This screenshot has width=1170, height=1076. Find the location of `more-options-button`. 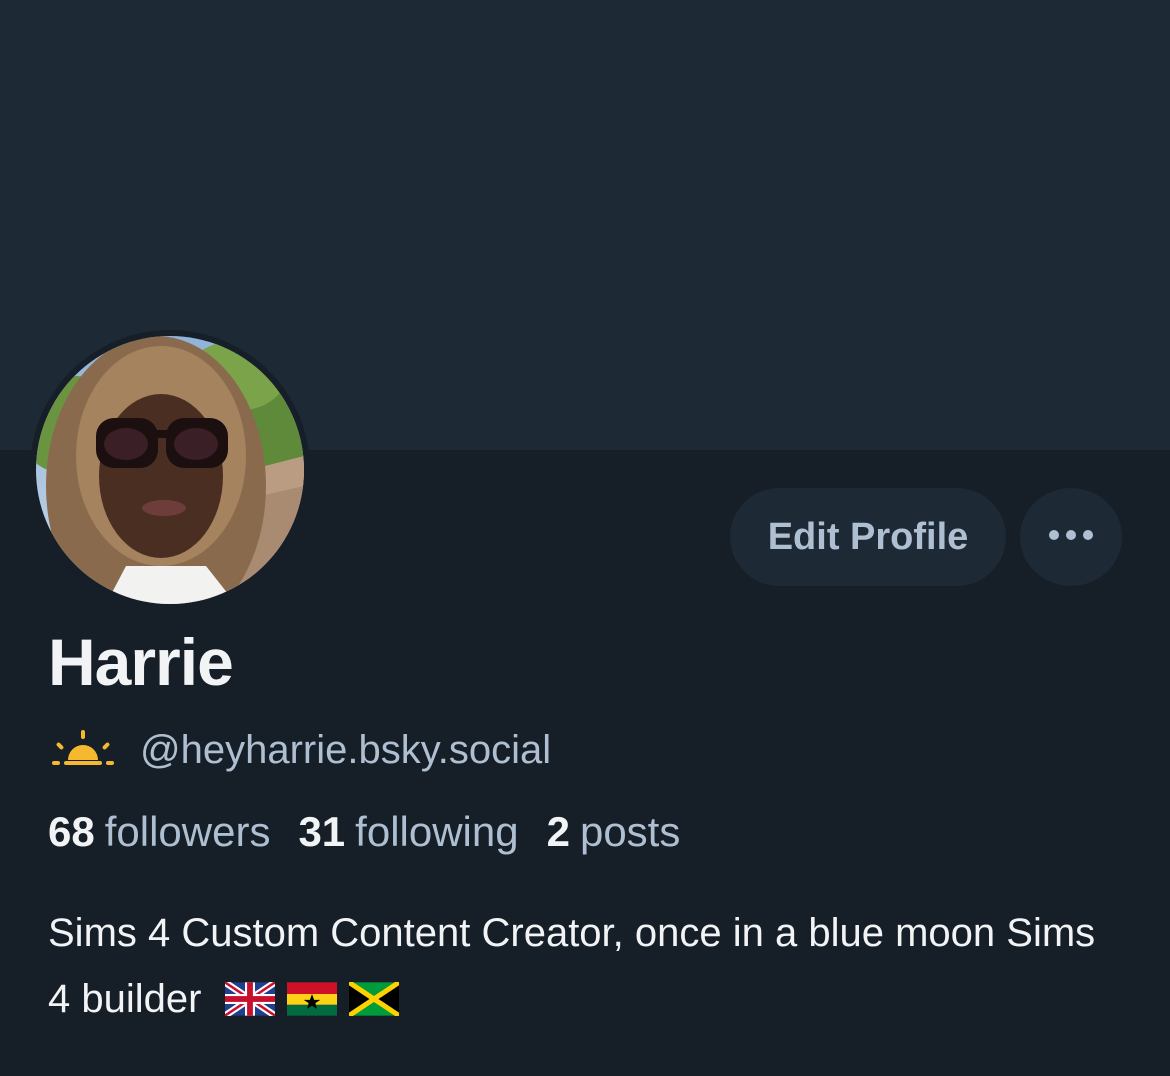

more-options-button is located at coordinates (1071, 537).